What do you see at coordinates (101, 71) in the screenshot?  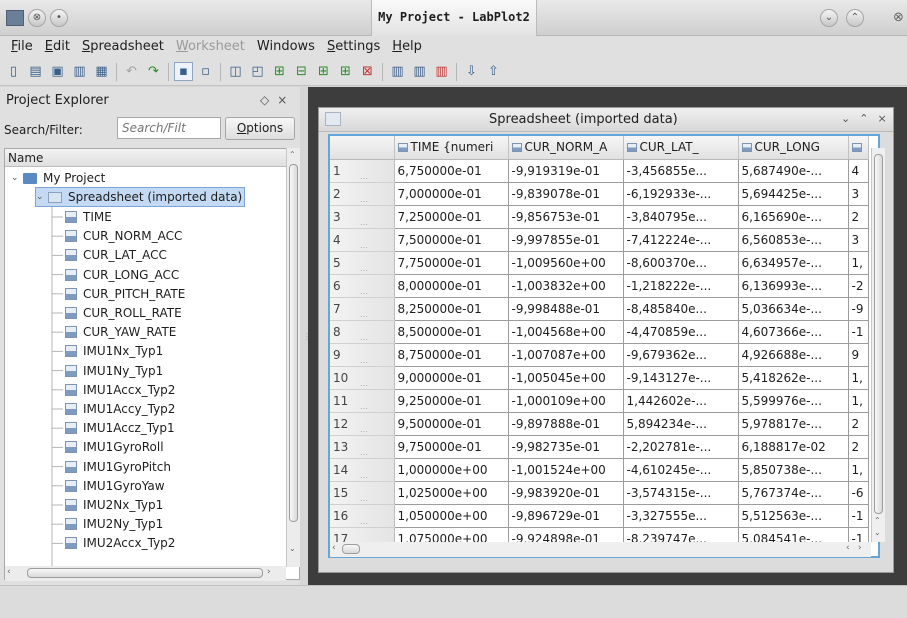 I see `print-preview-icon: ▦` at bounding box center [101, 71].